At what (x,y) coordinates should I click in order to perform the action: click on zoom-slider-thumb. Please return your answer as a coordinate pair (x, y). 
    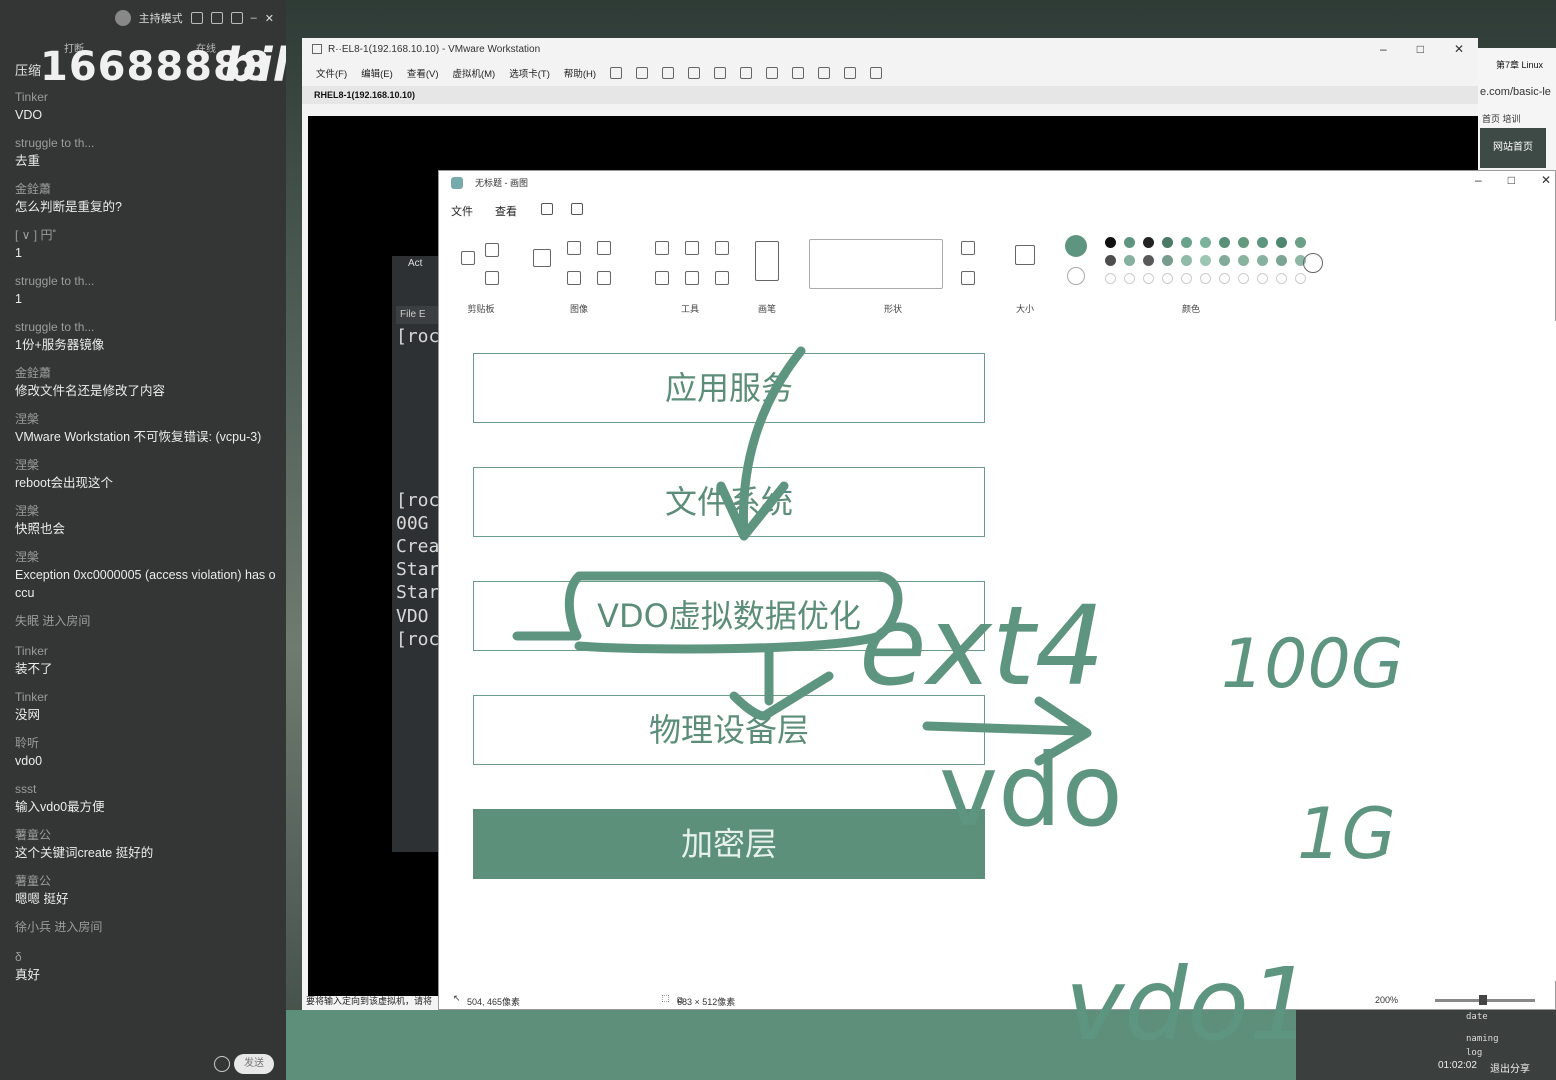
    Looking at the image, I should click on (1483, 1000).